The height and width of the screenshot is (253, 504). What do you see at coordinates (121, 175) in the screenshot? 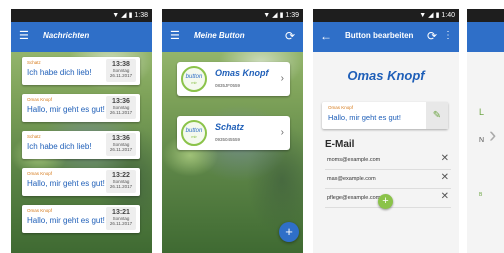
I see `message-time: 13:22` at bounding box center [121, 175].